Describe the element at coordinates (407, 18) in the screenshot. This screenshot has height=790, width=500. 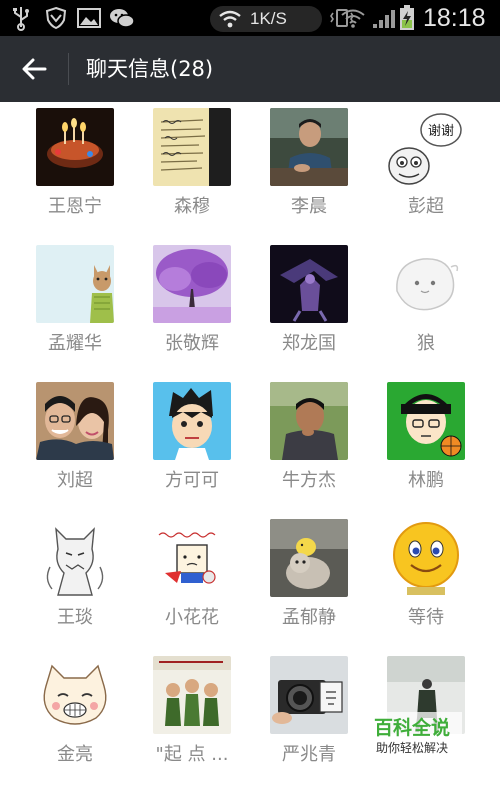
I see `battery-charging-icon` at that location.